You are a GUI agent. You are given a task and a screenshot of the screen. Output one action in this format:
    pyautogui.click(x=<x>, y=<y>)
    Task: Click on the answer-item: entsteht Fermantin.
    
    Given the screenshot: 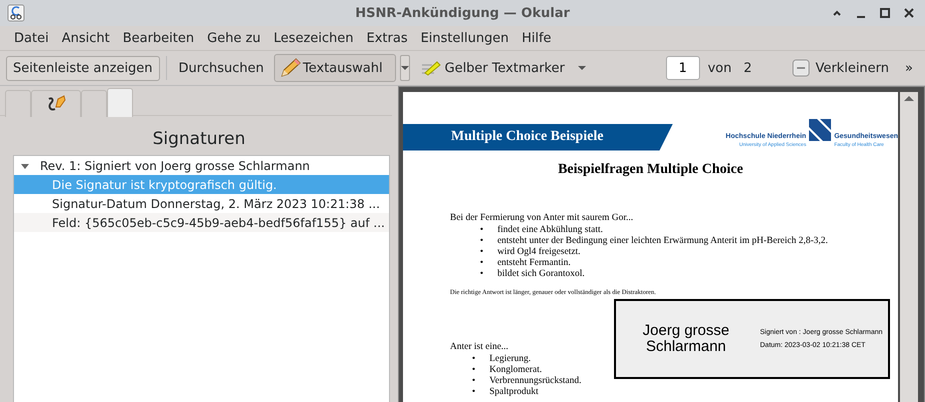 What is the action you would take?
    pyautogui.click(x=534, y=262)
    